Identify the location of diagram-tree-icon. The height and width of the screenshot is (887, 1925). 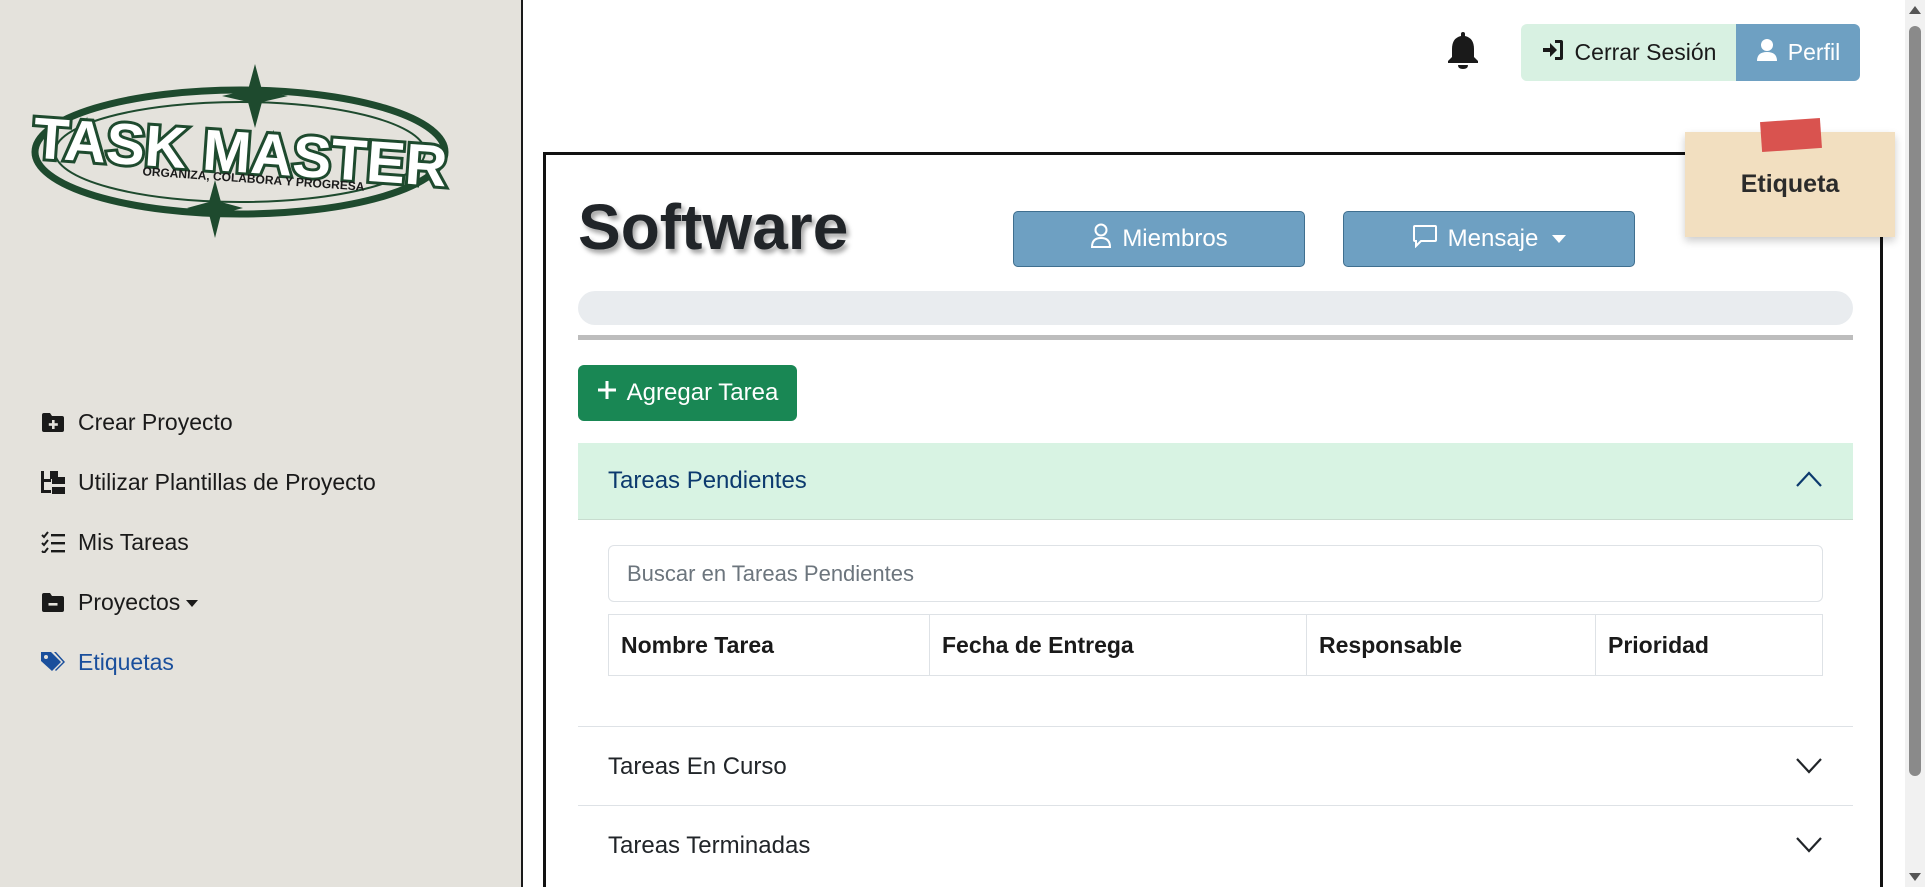
(53, 482).